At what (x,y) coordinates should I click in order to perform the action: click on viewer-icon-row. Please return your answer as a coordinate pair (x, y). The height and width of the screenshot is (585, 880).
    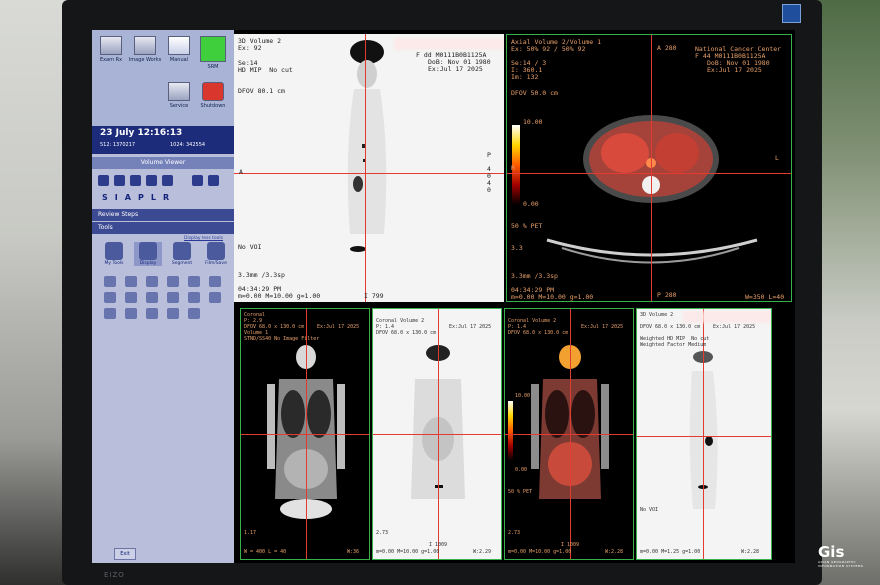
    Looking at the image, I should click on (158, 181).